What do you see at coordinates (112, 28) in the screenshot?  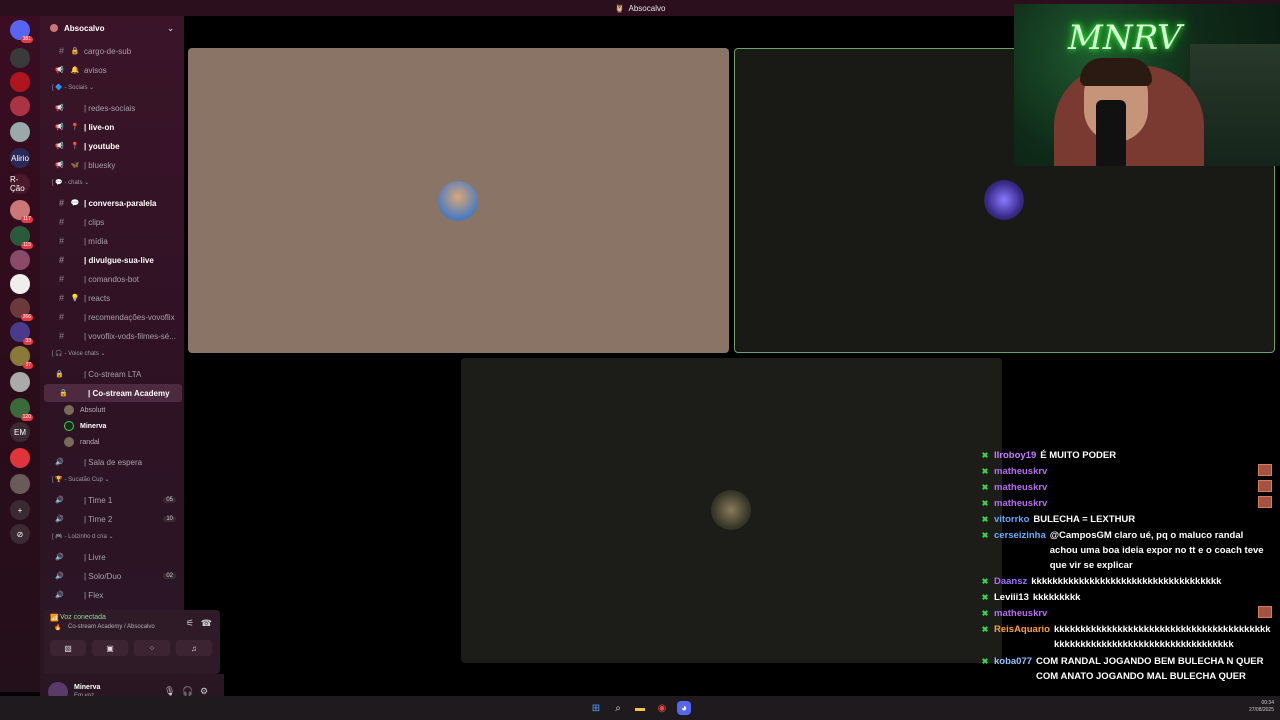 I see `server-header: Absocalvo ⌄` at bounding box center [112, 28].